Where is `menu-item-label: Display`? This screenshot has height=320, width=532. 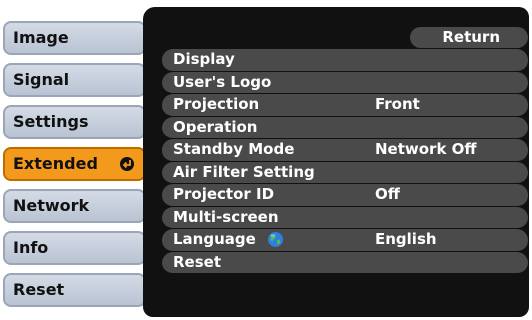
menu-item-label: Display is located at coordinates (204, 59).